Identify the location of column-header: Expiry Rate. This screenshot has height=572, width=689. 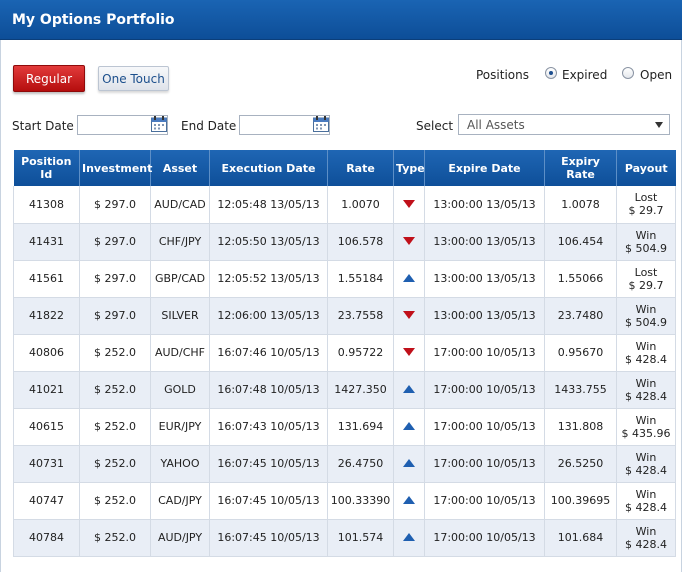
(580, 168).